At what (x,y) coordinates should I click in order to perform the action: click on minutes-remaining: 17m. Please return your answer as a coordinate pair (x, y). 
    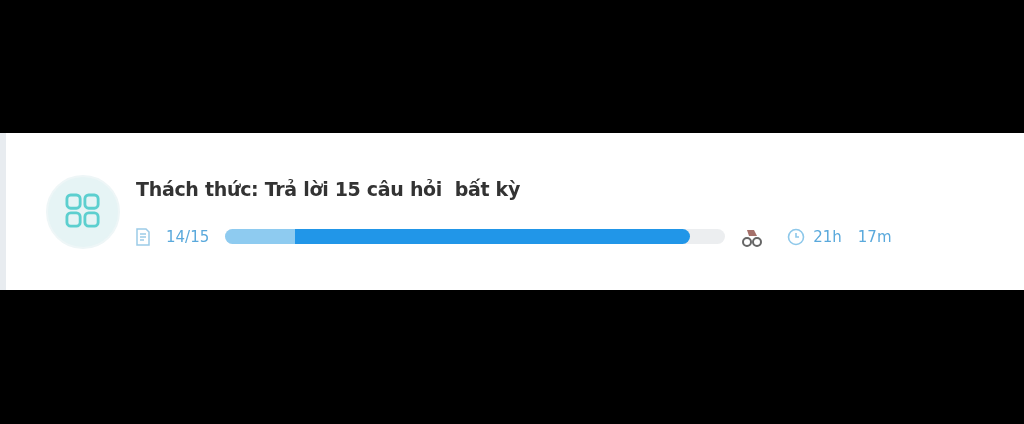
    Looking at the image, I should click on (874, 237).